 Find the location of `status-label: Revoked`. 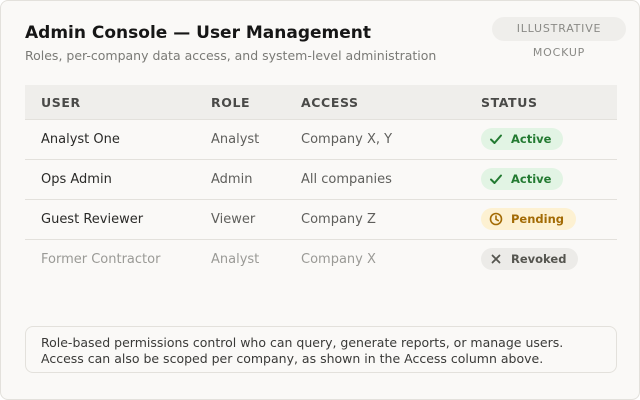

status-label: Revoked is located at coordinates (539, 259).